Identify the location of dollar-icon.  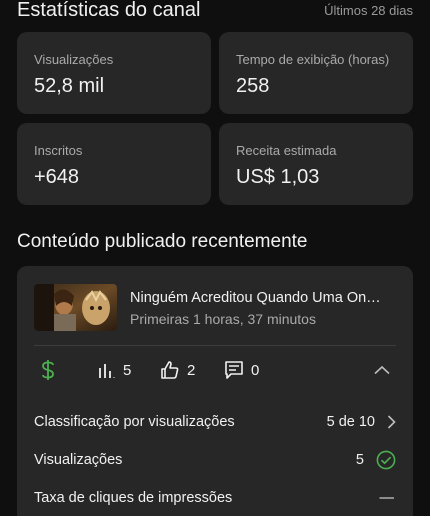
(48, 370).